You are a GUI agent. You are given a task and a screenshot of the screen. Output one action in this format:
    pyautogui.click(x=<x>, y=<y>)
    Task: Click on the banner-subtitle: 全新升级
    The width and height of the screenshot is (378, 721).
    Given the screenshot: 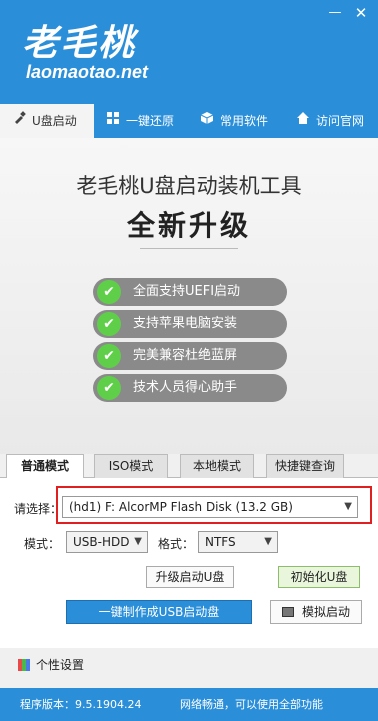 What is the action you would take?
    pyautogui.click(x=188, y=225)
    